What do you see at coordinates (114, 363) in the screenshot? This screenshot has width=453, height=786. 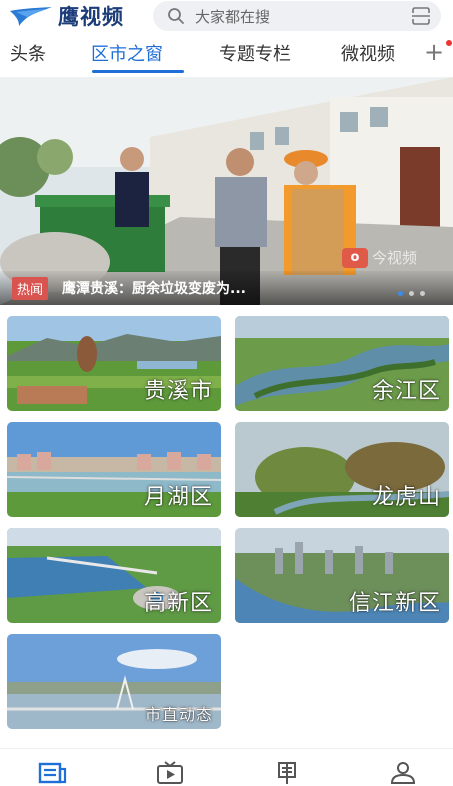 I see `tile-guixi: 贵溪市` at bounding box center [114, 363].